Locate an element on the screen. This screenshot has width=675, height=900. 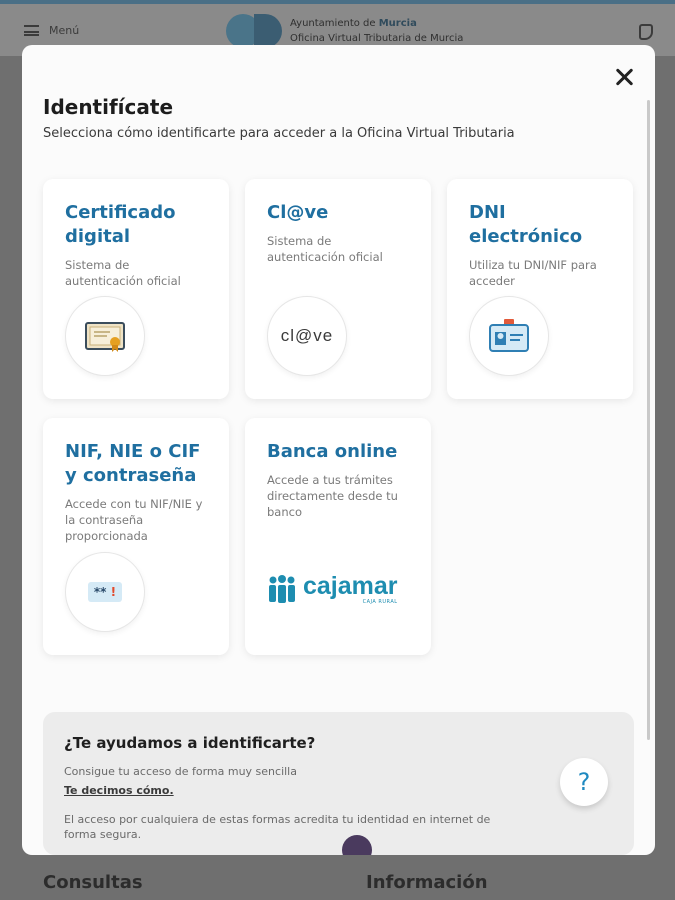
card-title: DNI electrónico is located at coordinates (526, 224).